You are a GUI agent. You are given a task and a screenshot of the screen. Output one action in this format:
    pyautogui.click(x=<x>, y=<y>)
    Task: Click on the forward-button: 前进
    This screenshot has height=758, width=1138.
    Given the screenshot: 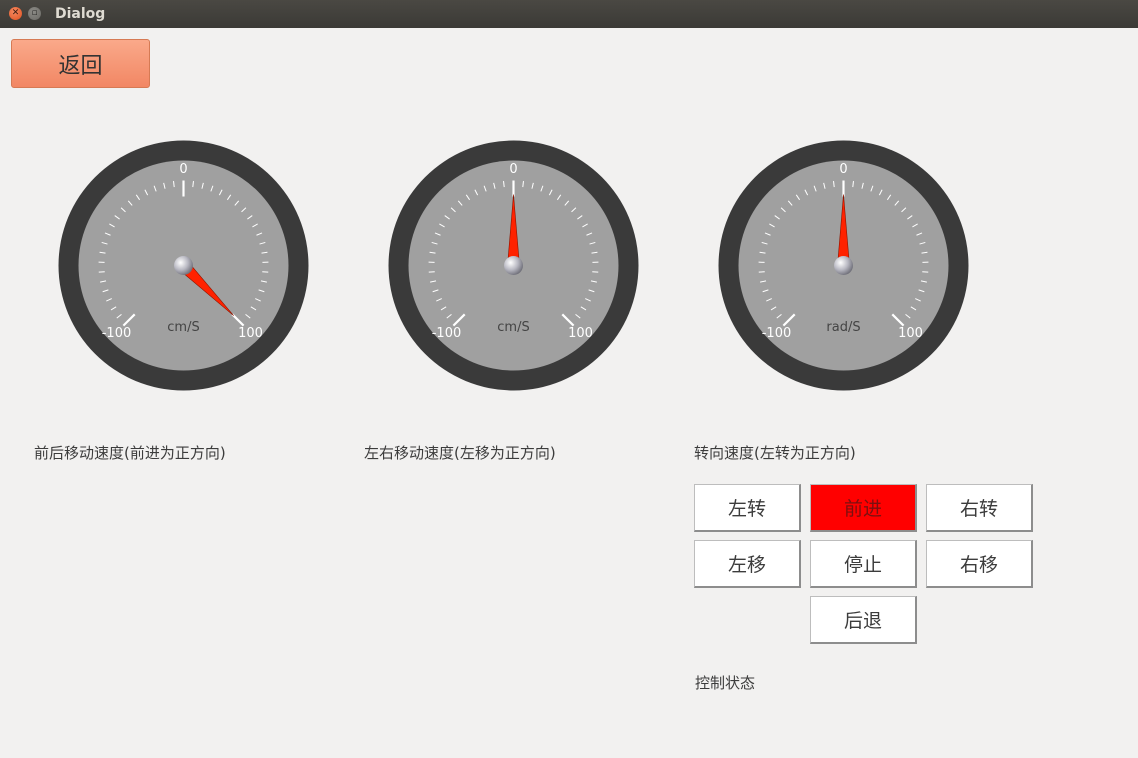 What is the action you would take?
    pyautogui.click(x=863, y=508)
    